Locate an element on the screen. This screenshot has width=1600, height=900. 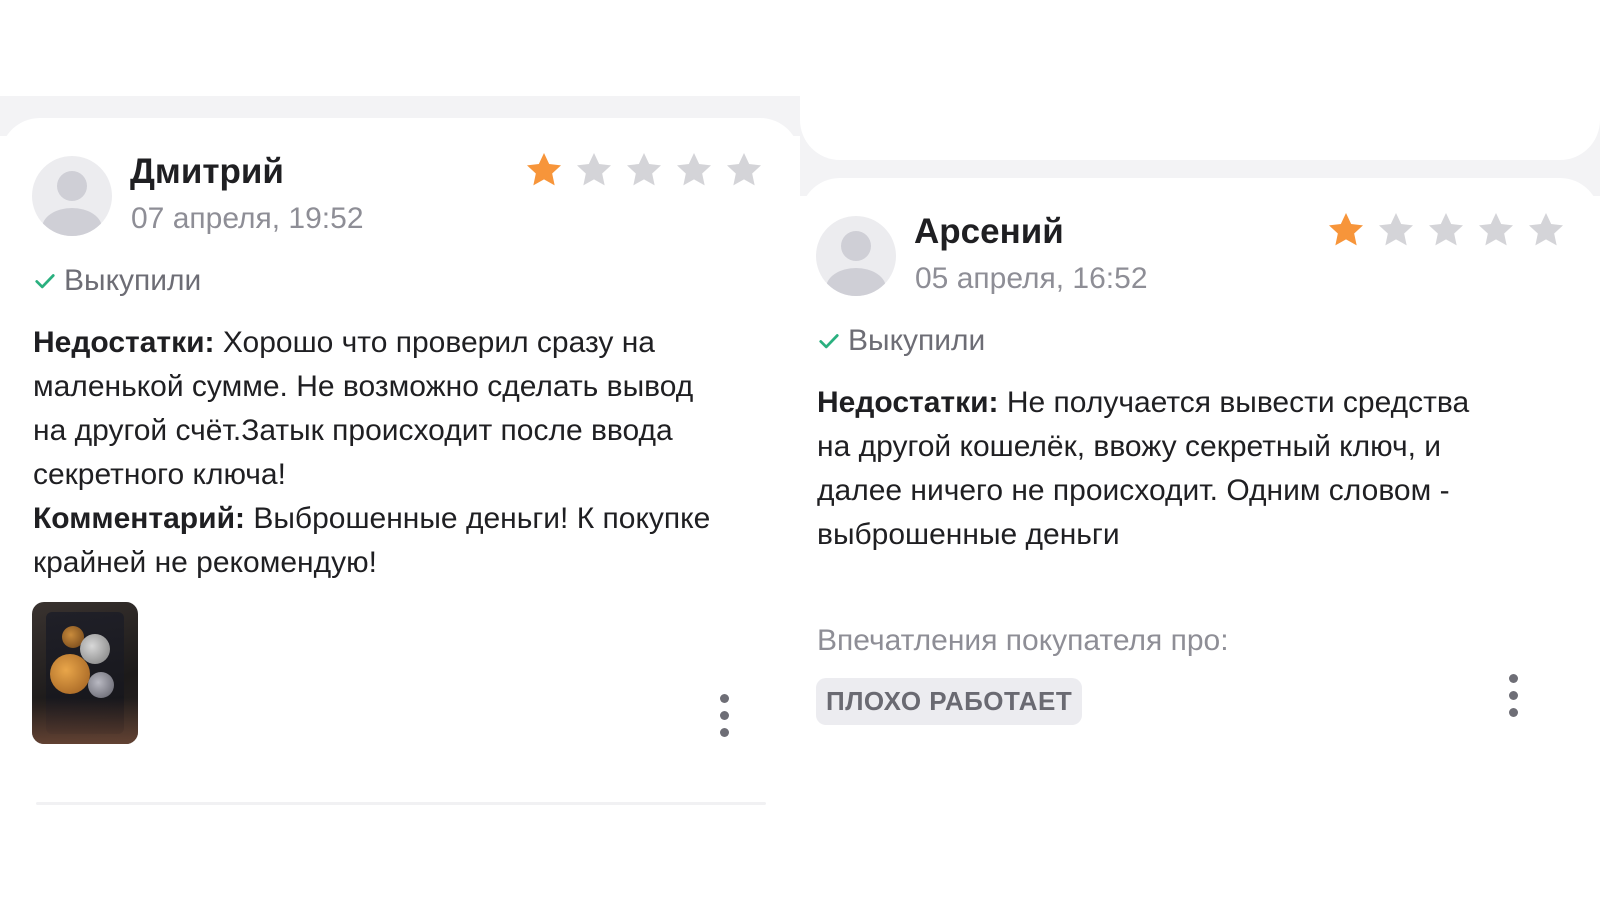
review-date: 07 апреля, 19:52 is located at coordinates (247, 218).